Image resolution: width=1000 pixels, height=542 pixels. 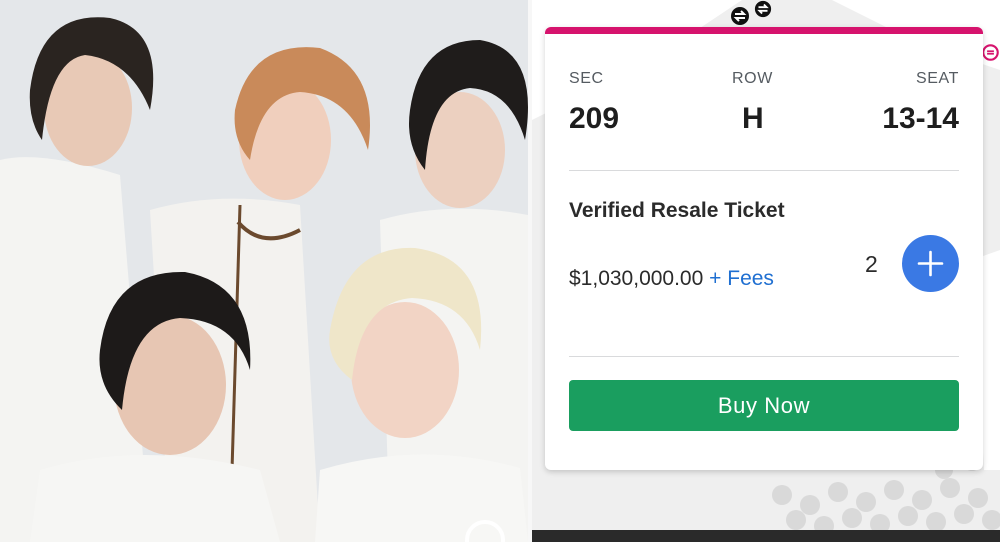 I want to click on row-label: ROW, so click(x=752, y=78).